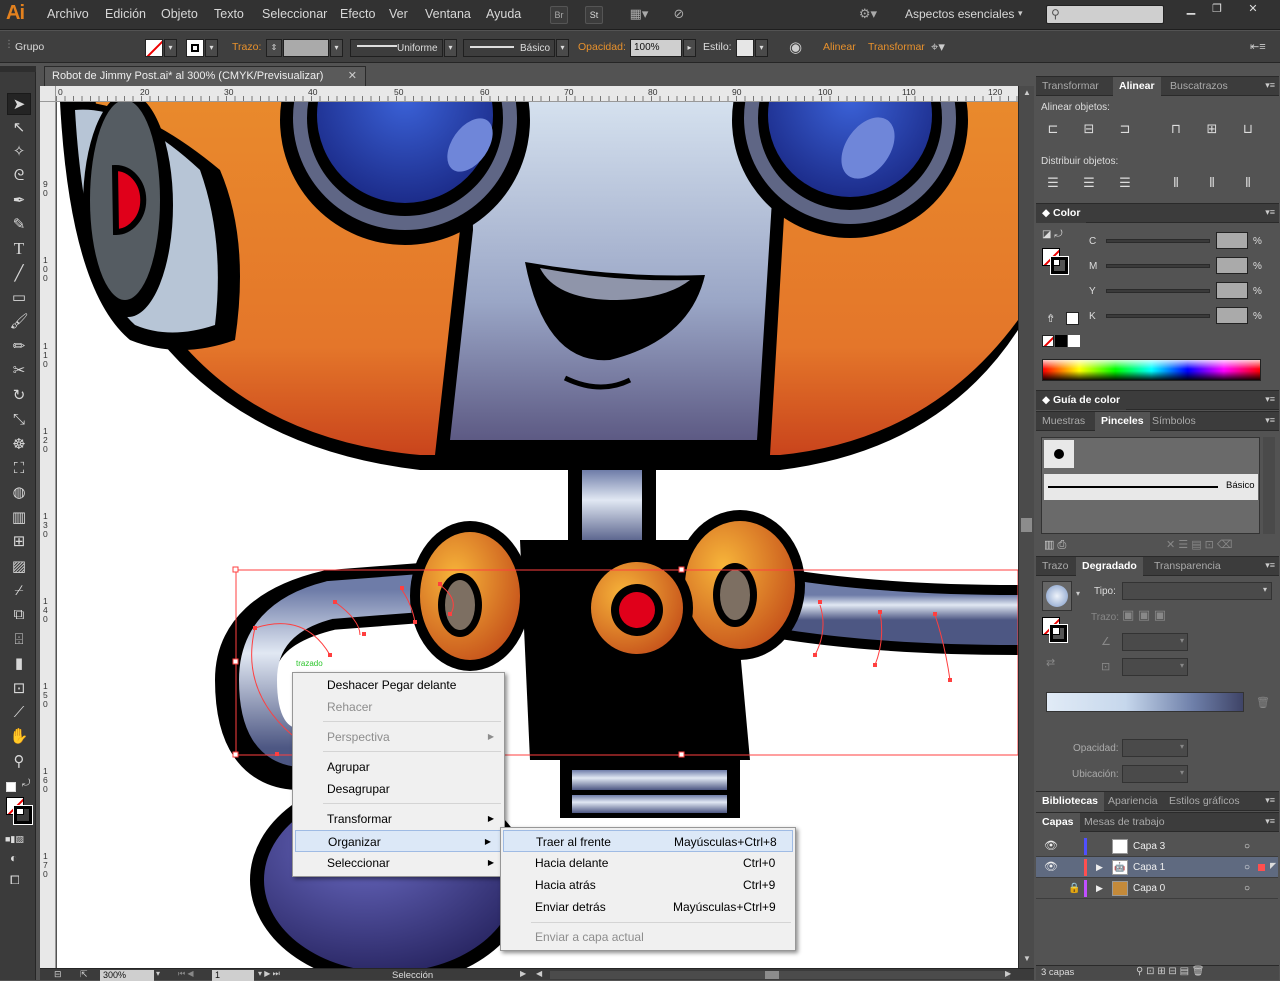  I want to click on delete-stop-icon: 🗑, so click(1263, 702).